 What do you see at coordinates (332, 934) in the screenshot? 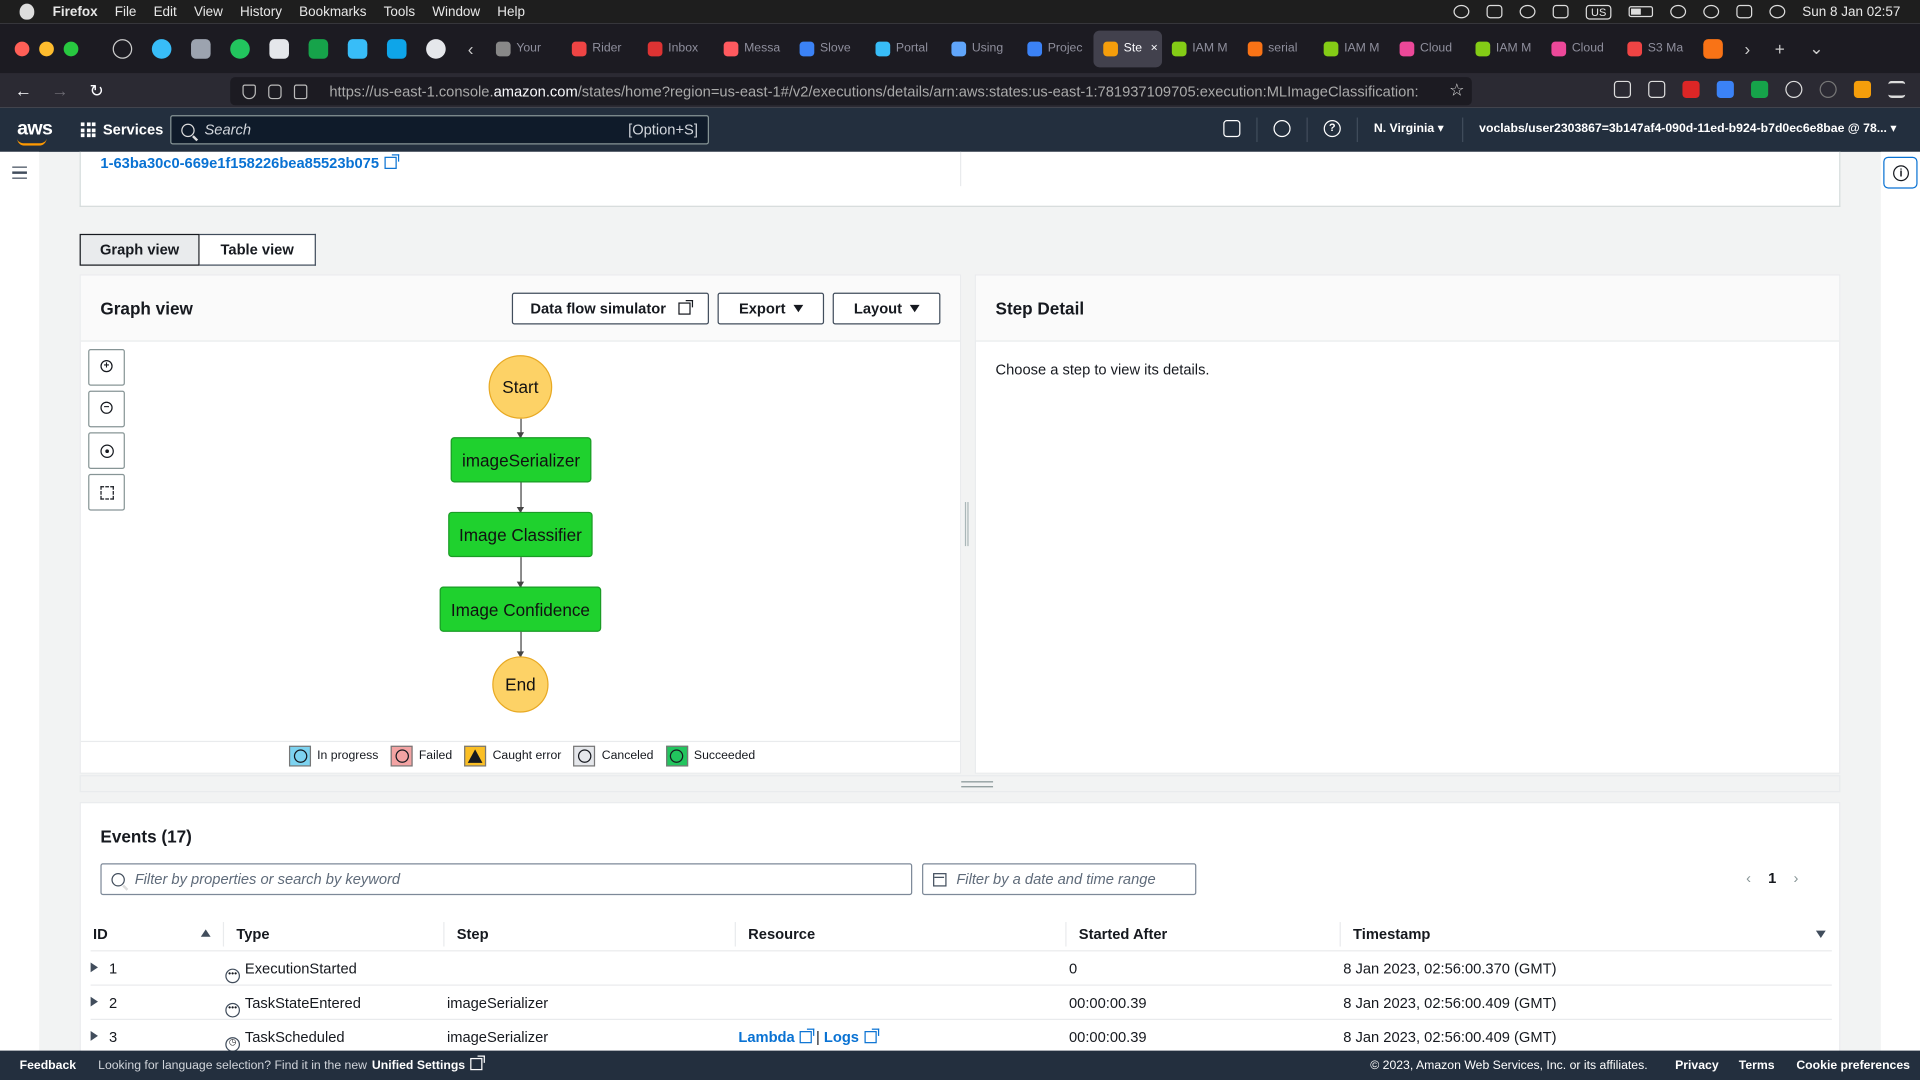
I see `column-header-type: Type` at bounding box center [332, 934].